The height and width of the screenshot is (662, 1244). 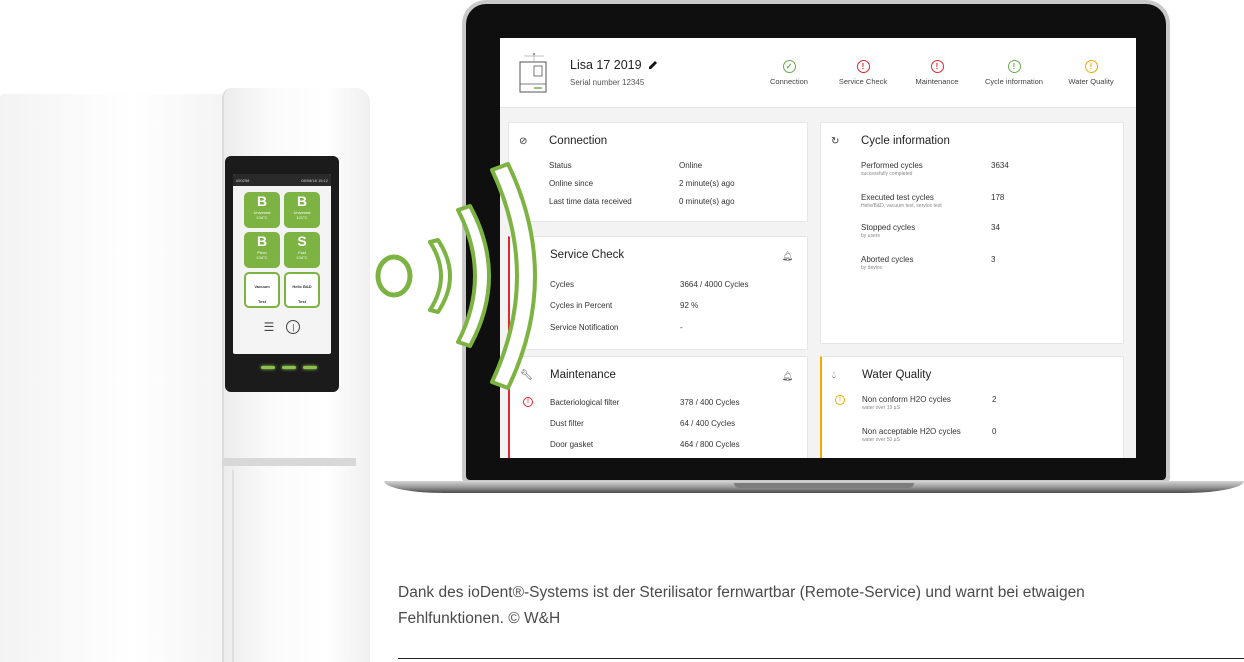 What do you see at coordinates (282, 180) in the screenshot?
I see `device-screen-statusbar: #50258 08/08/18 15:12` at bounding box center [282, 180].